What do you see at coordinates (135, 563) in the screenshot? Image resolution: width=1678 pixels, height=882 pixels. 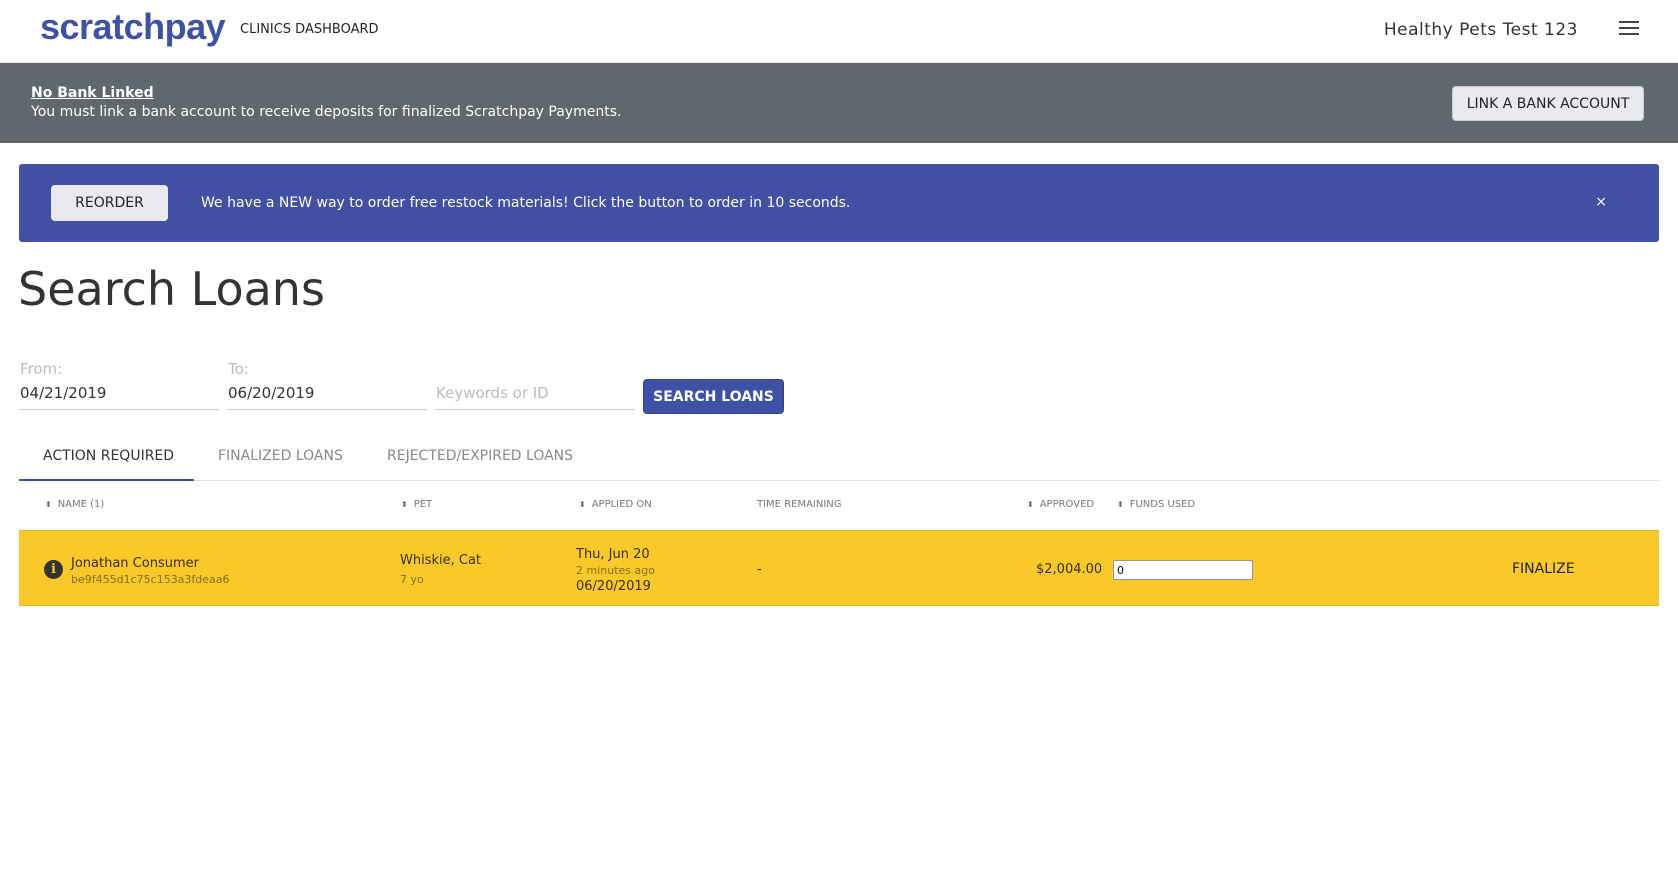 I see `customer-name: Jonathan Consumer` at bounding box center [135, 563].